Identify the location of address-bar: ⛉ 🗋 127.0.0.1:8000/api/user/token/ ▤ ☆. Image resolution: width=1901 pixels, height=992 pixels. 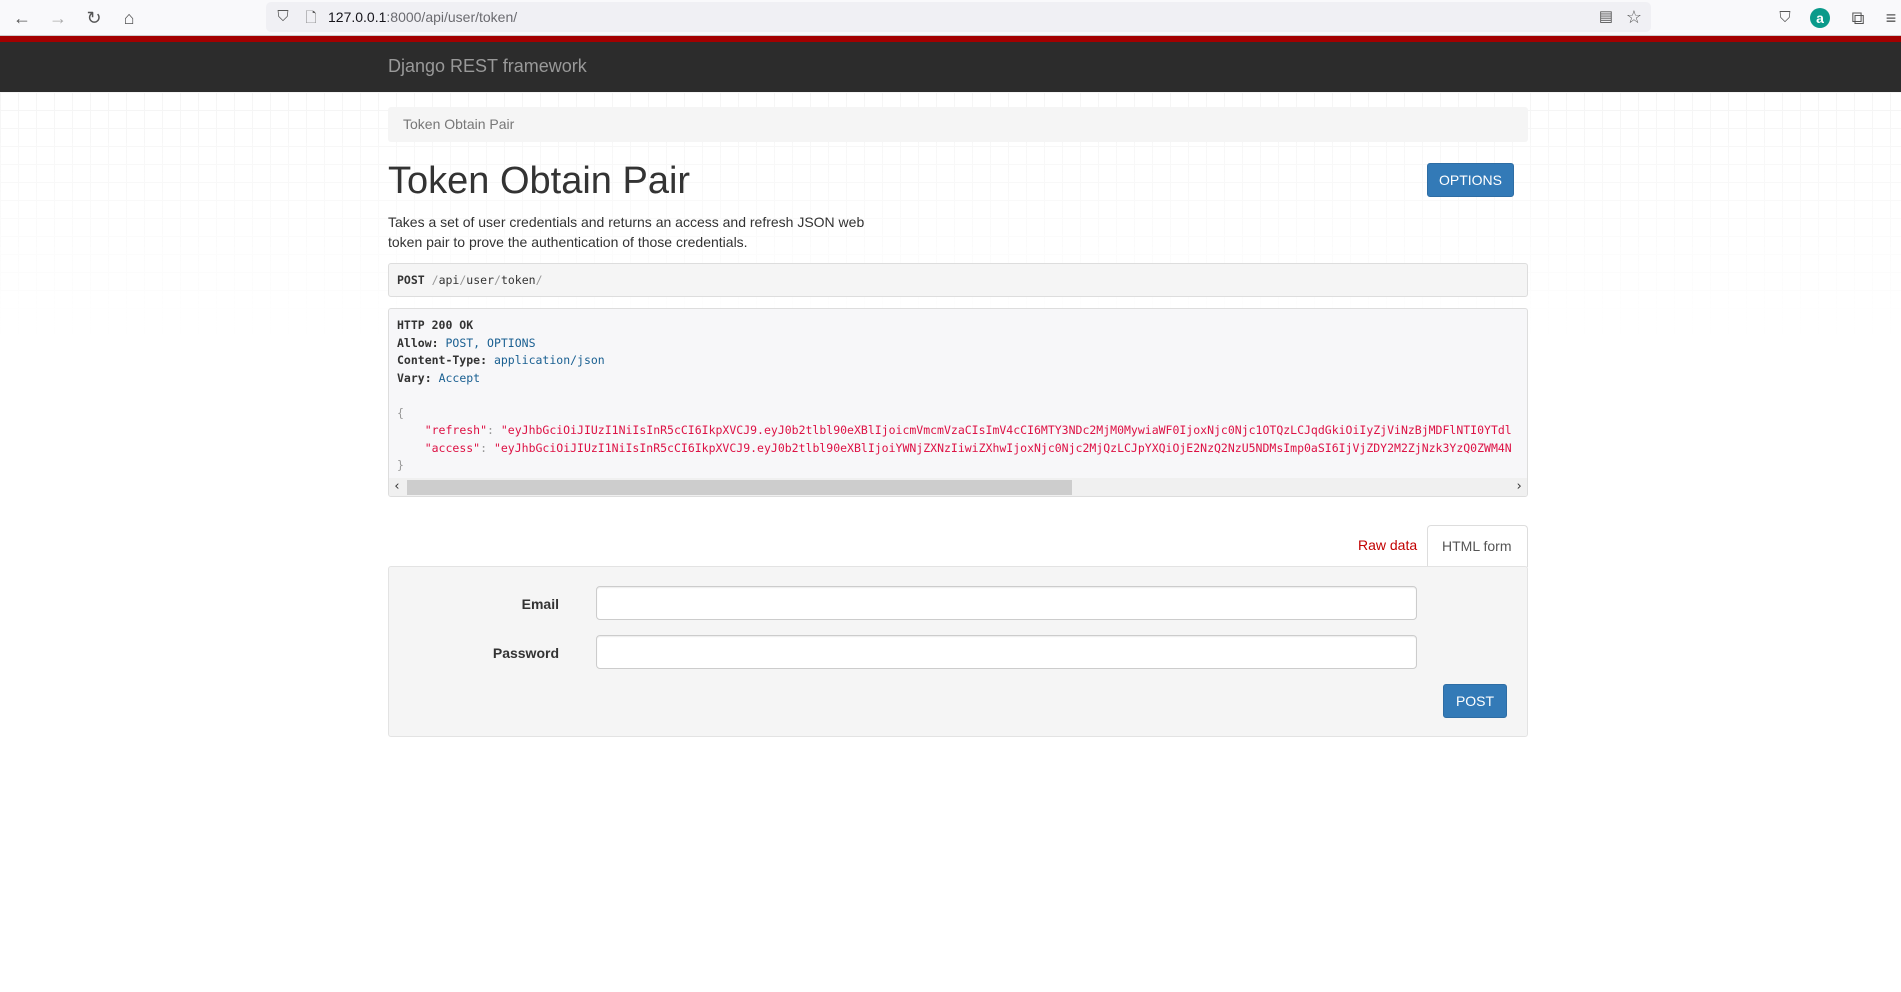
(958, 17).